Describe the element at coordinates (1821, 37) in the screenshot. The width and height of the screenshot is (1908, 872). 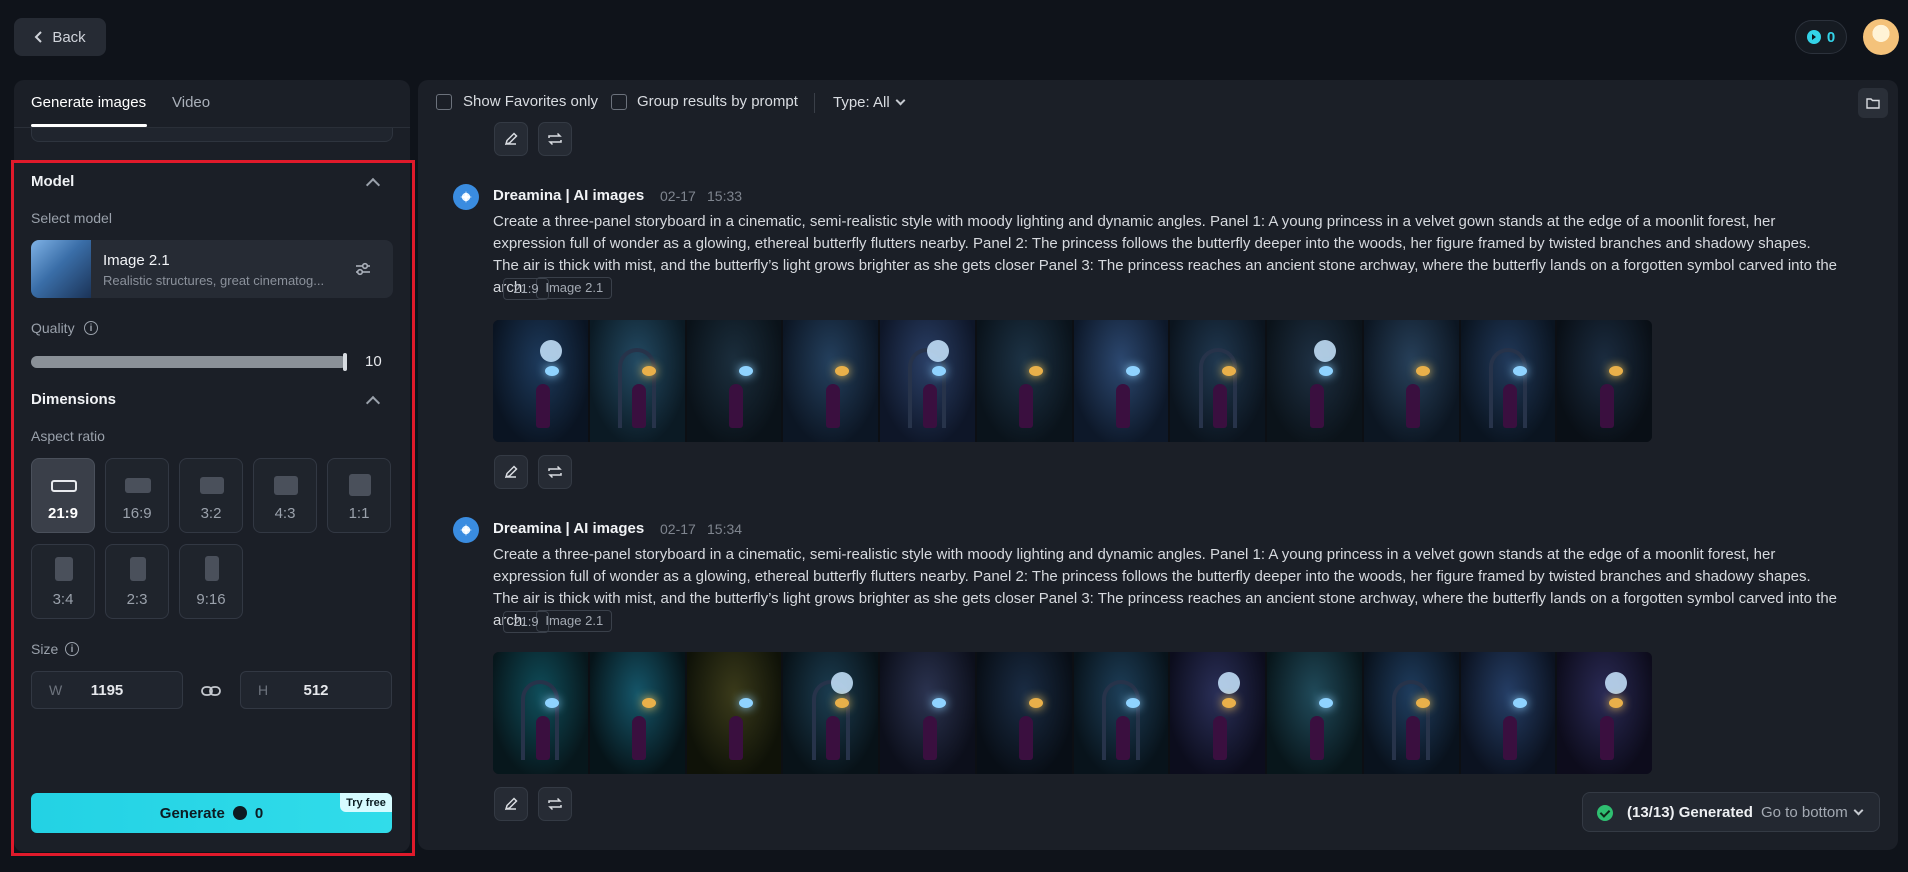
I see `credits-badge: 0` at that location.